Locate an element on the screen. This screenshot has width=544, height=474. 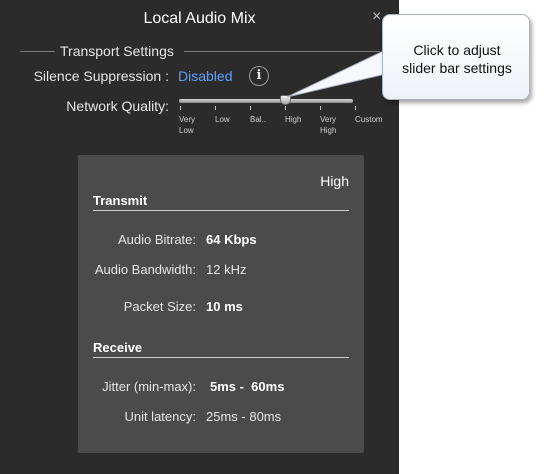
tooltip-callout-text: Click to adjust slider bar settings is located at coordinates (457, 59).